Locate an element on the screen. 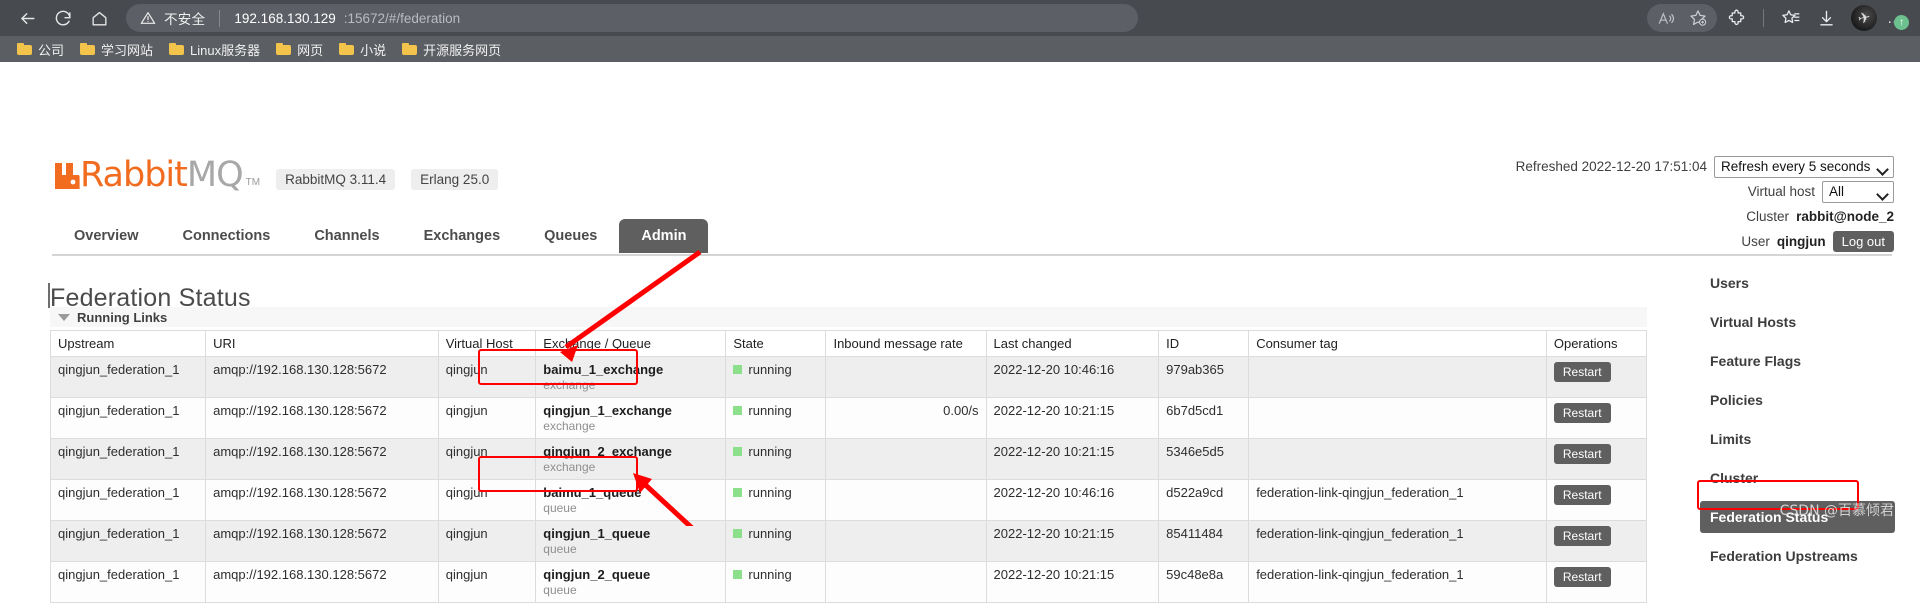 The height and width of the screenshot is (603, 1920). extensions-icon is located at coordinates (1736, 18).